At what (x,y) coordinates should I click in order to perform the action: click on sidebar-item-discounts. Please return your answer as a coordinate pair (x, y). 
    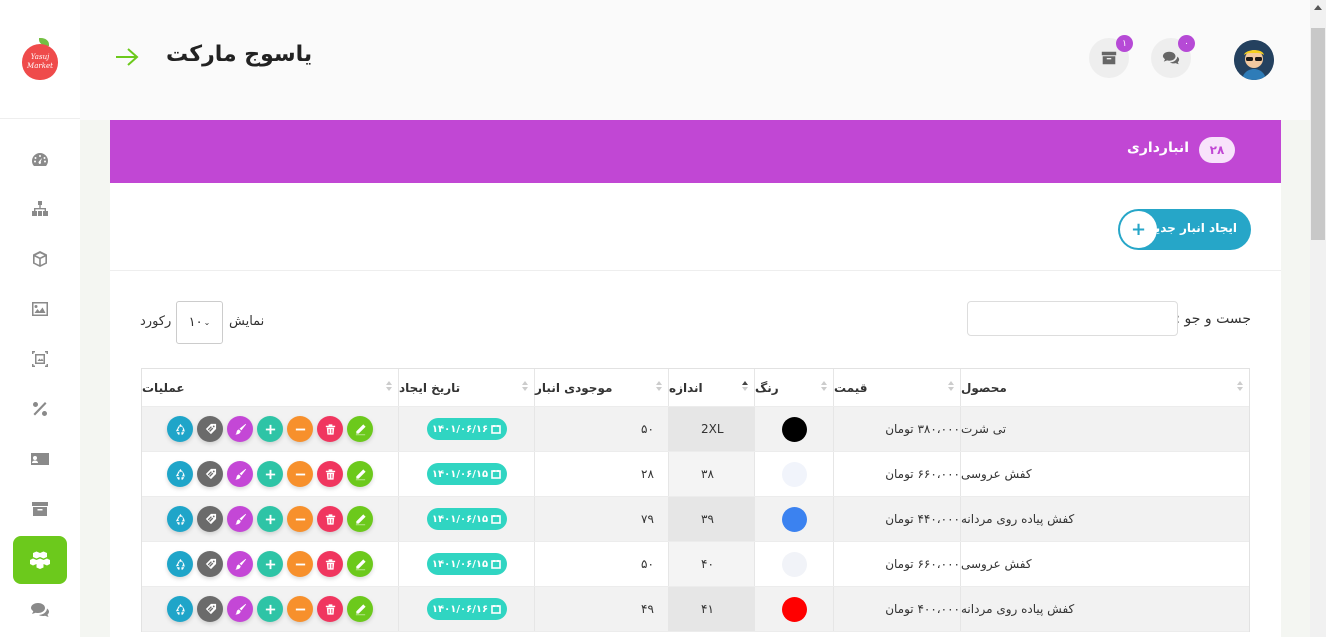
    Looking at the image, I should click on (40, 409).